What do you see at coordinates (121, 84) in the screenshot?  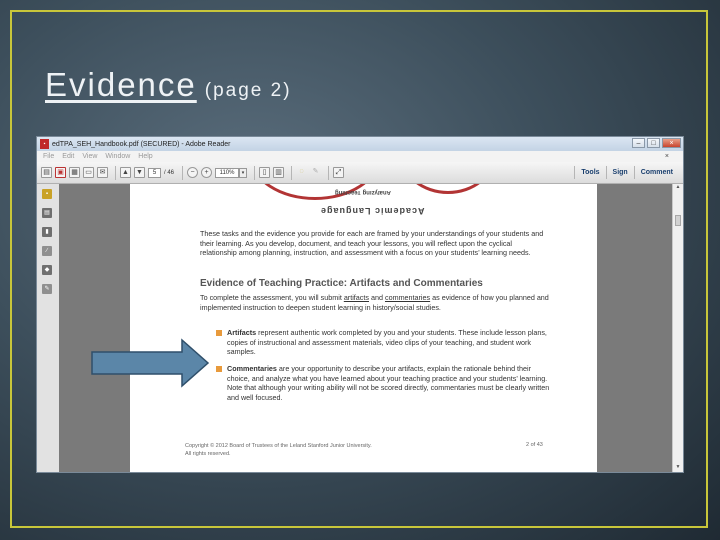 I see `slide-title-main: Evidence` at bounding box center [121, 84].